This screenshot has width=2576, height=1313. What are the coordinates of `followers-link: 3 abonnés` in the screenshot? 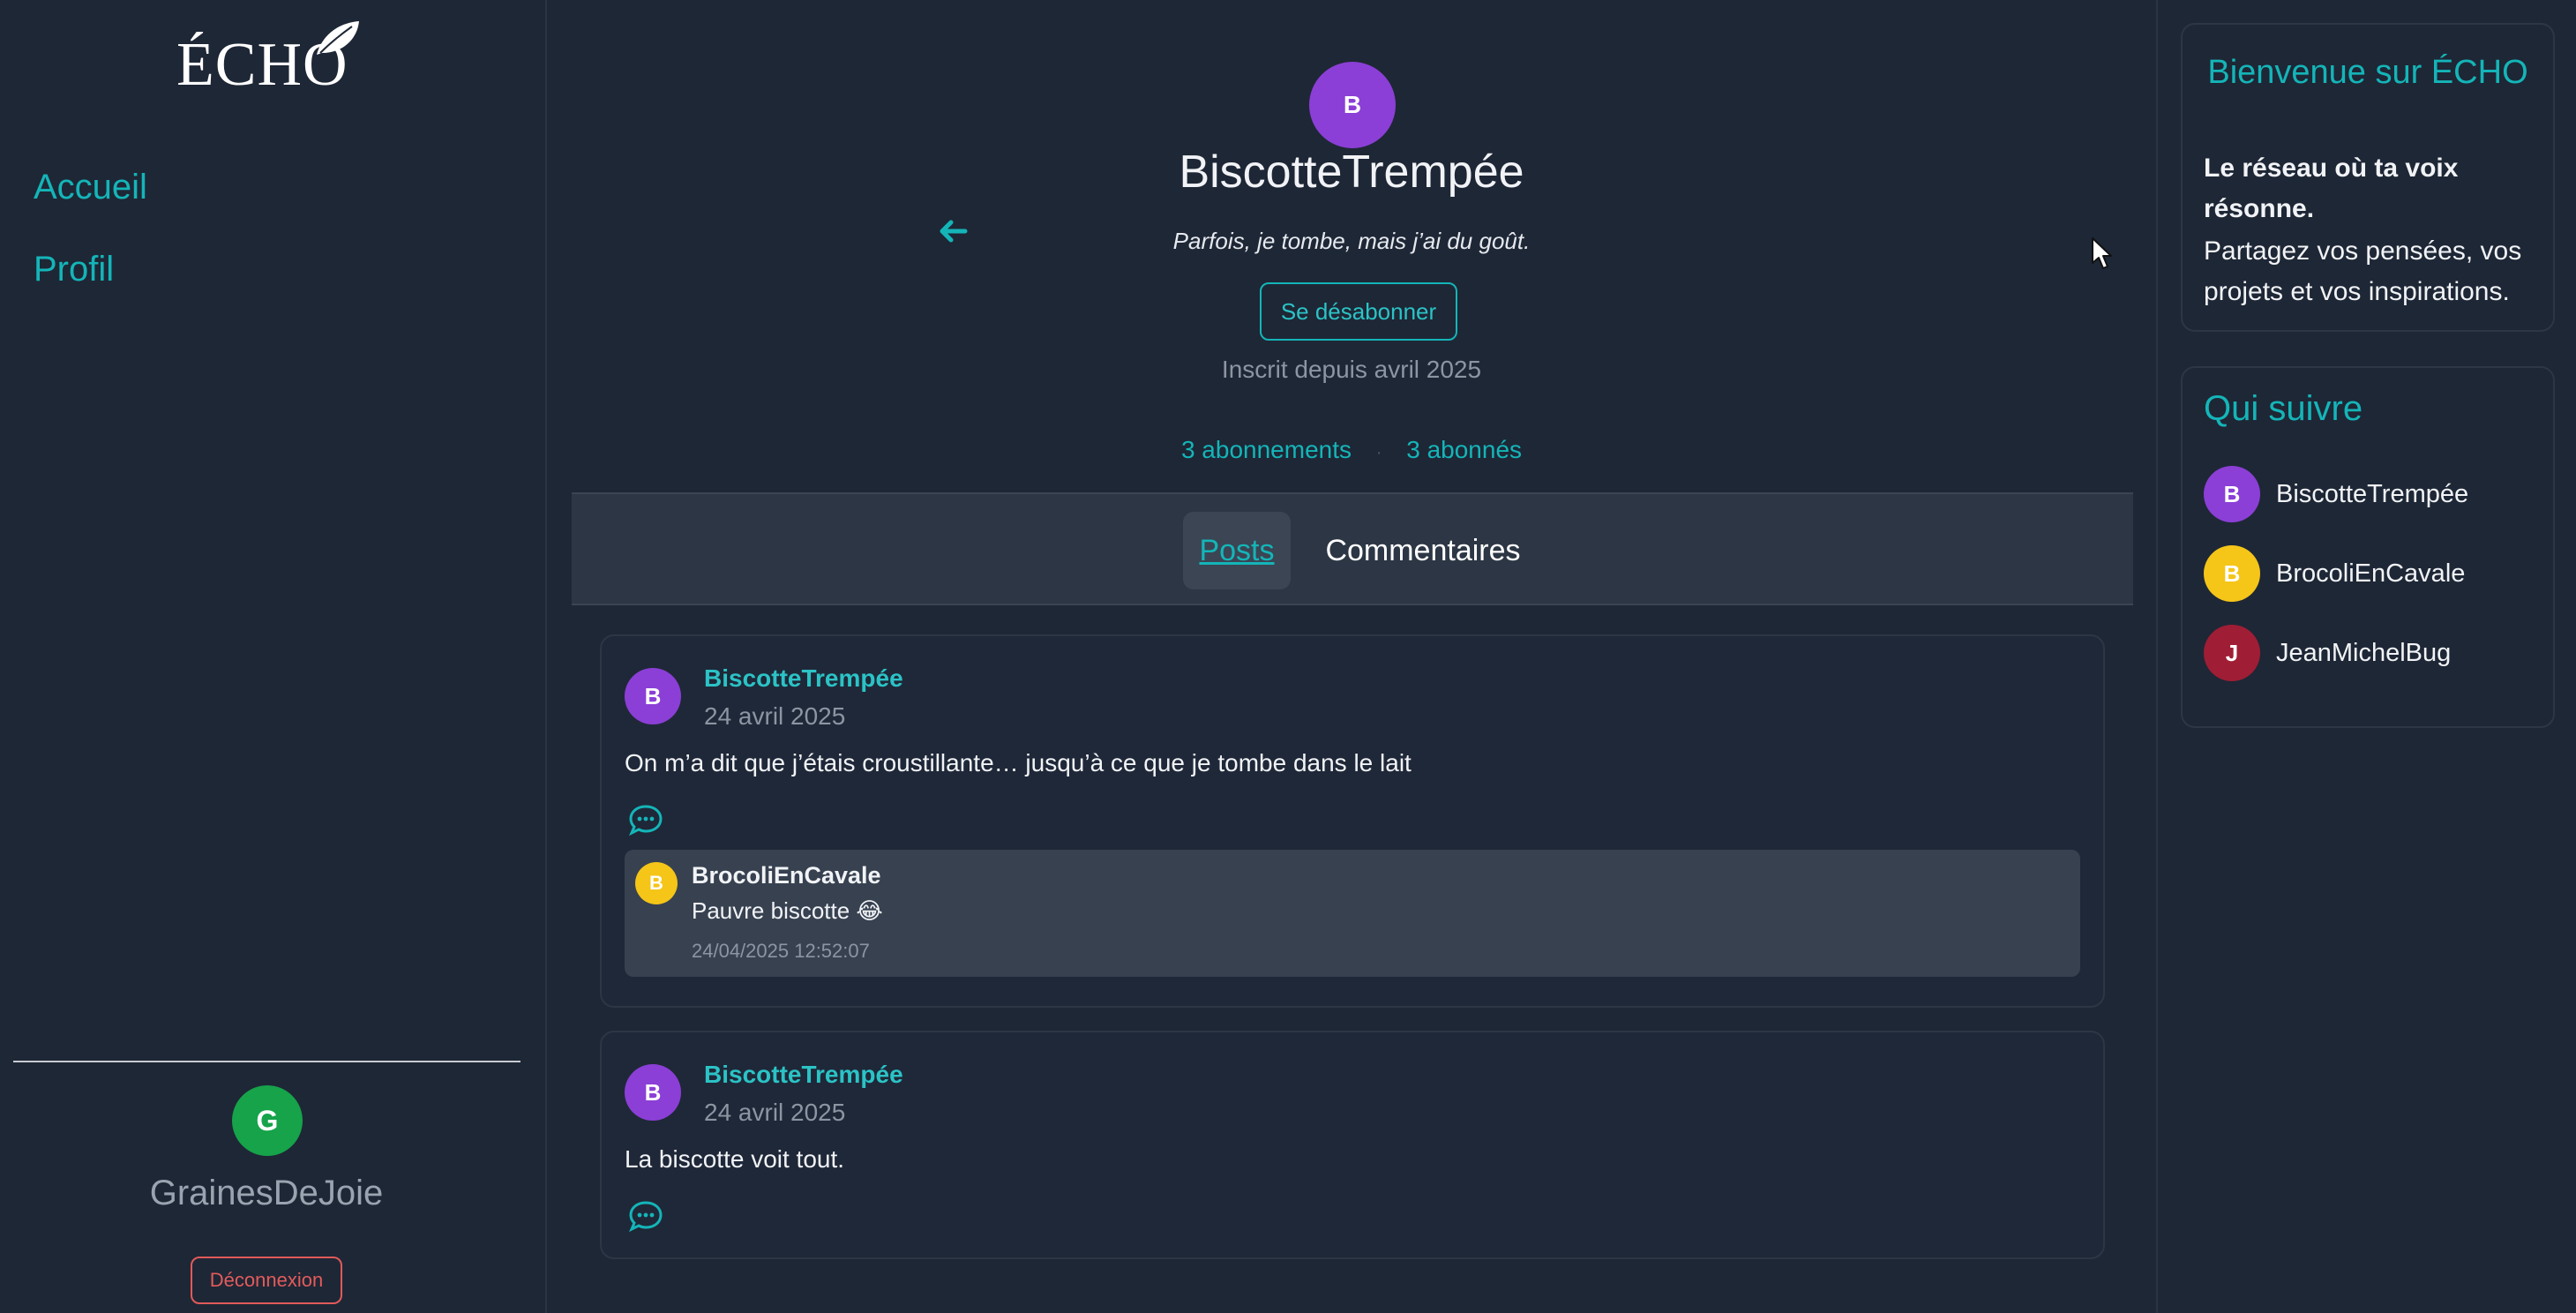 It's located at (1464, 449).